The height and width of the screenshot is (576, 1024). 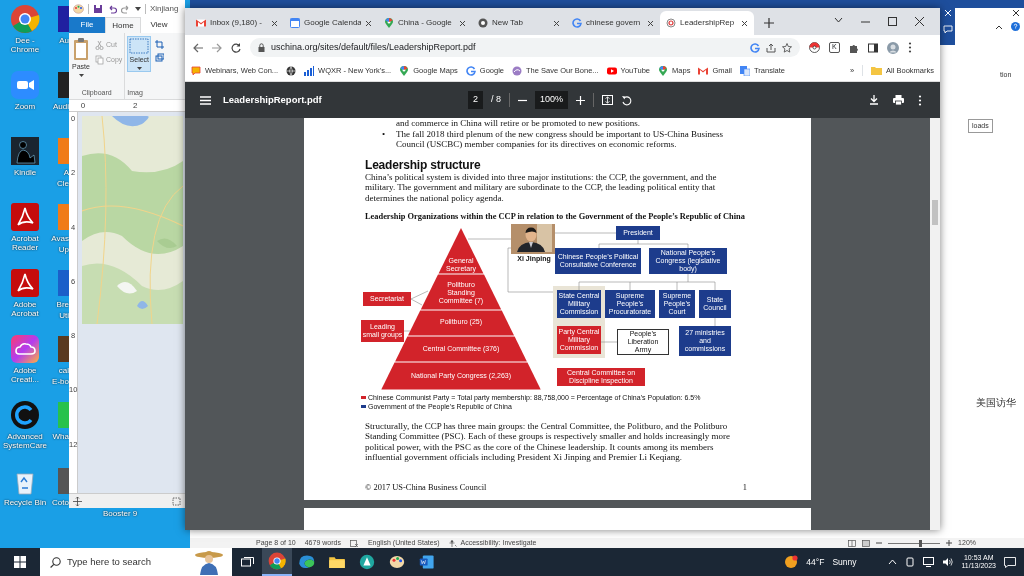 I want to click on zoom-field: 100%, so click(x=552, y=100).